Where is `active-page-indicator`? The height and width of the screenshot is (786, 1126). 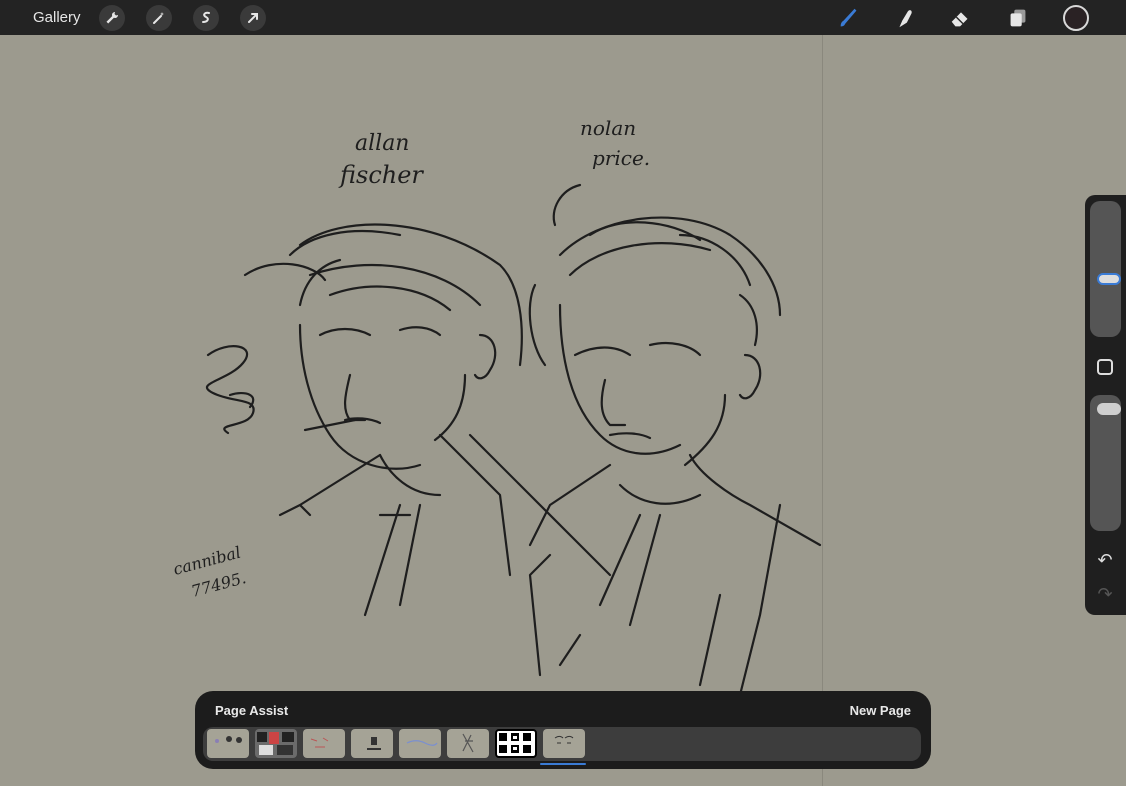
active-page-indicator is located at coordinates (563, 764).